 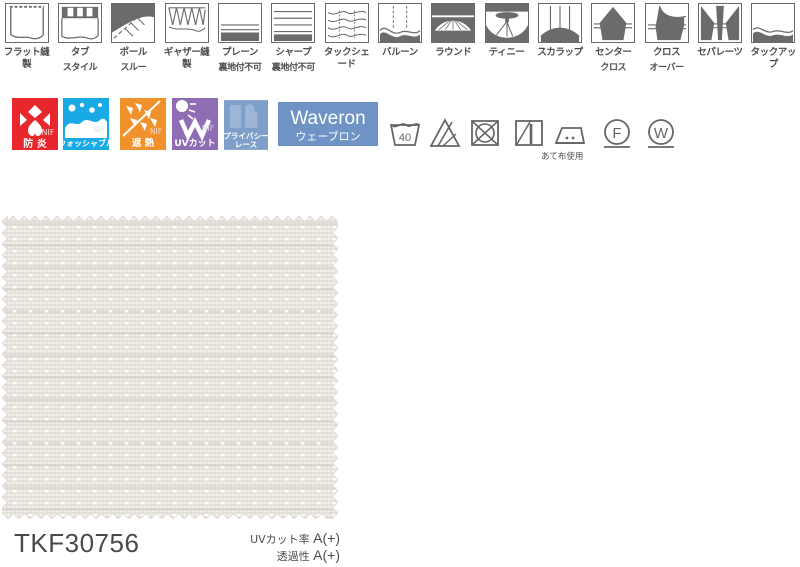 I want to click on svg-text: Waveron, so click(x=327, y=118).